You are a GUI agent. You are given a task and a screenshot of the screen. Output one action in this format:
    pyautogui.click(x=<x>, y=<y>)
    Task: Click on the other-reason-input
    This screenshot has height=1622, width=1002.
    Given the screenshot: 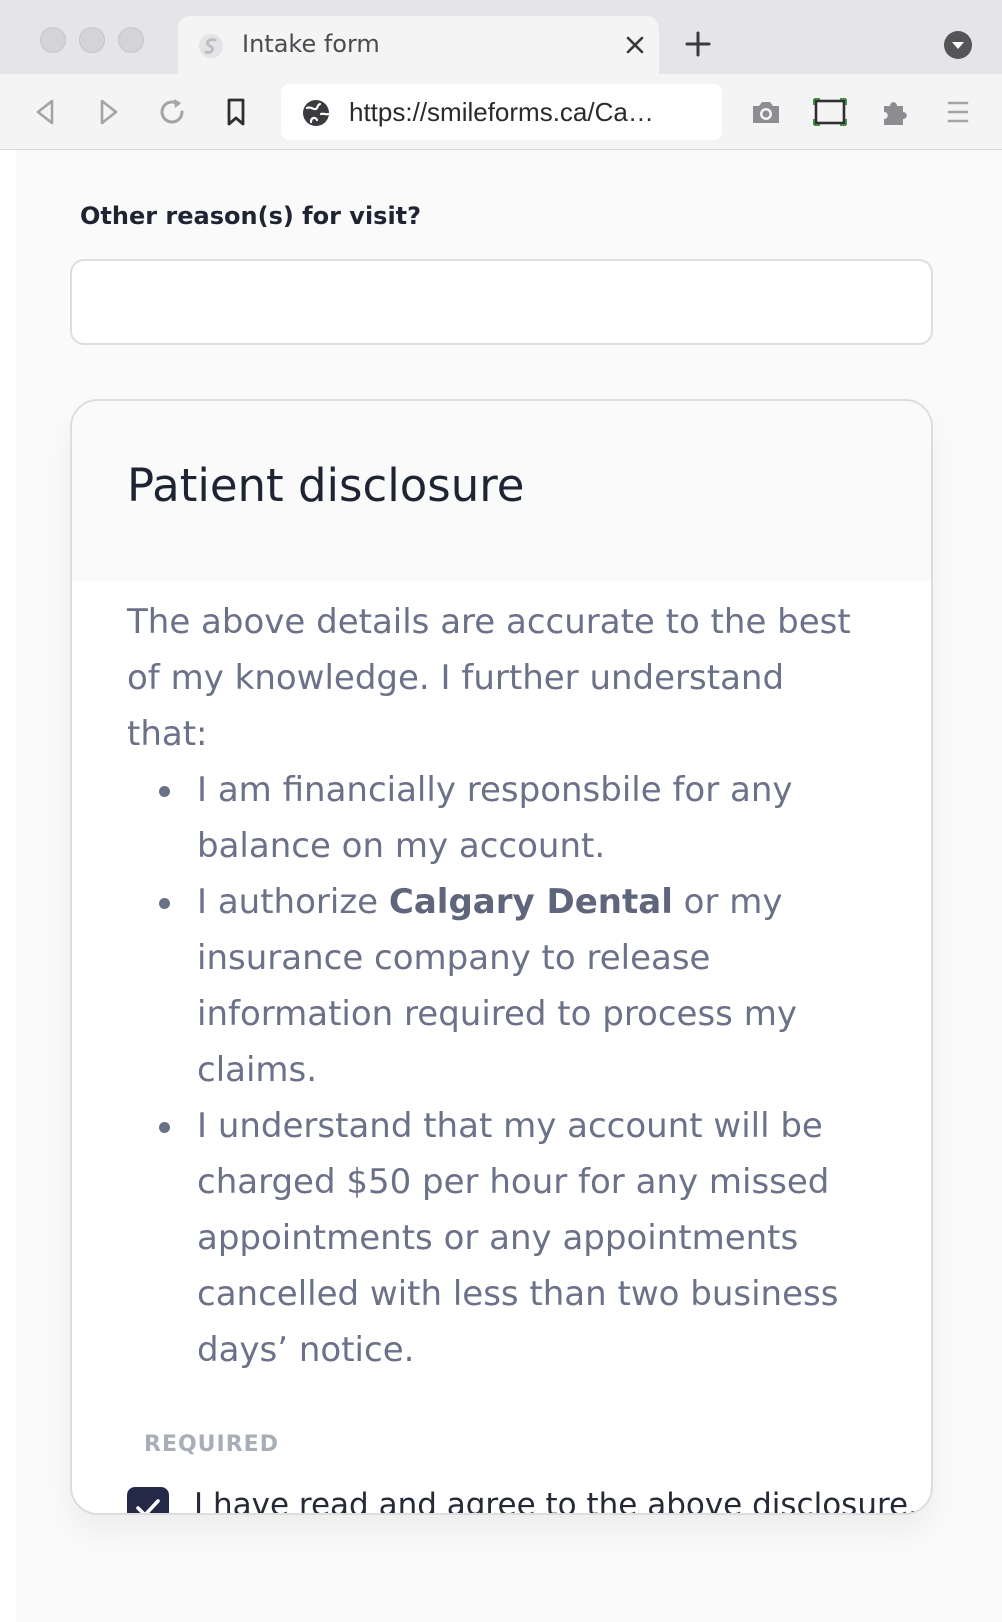 What is the action you would take?
    pyautogui.click(x=501, y=302)
    